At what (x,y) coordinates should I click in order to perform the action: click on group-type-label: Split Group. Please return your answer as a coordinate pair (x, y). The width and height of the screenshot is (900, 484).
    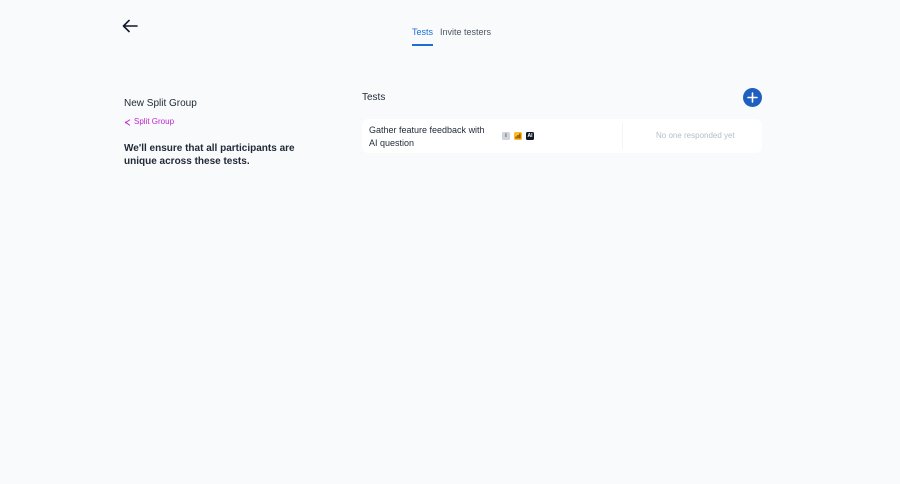
    Looking at the image, I should click on (224, 122).